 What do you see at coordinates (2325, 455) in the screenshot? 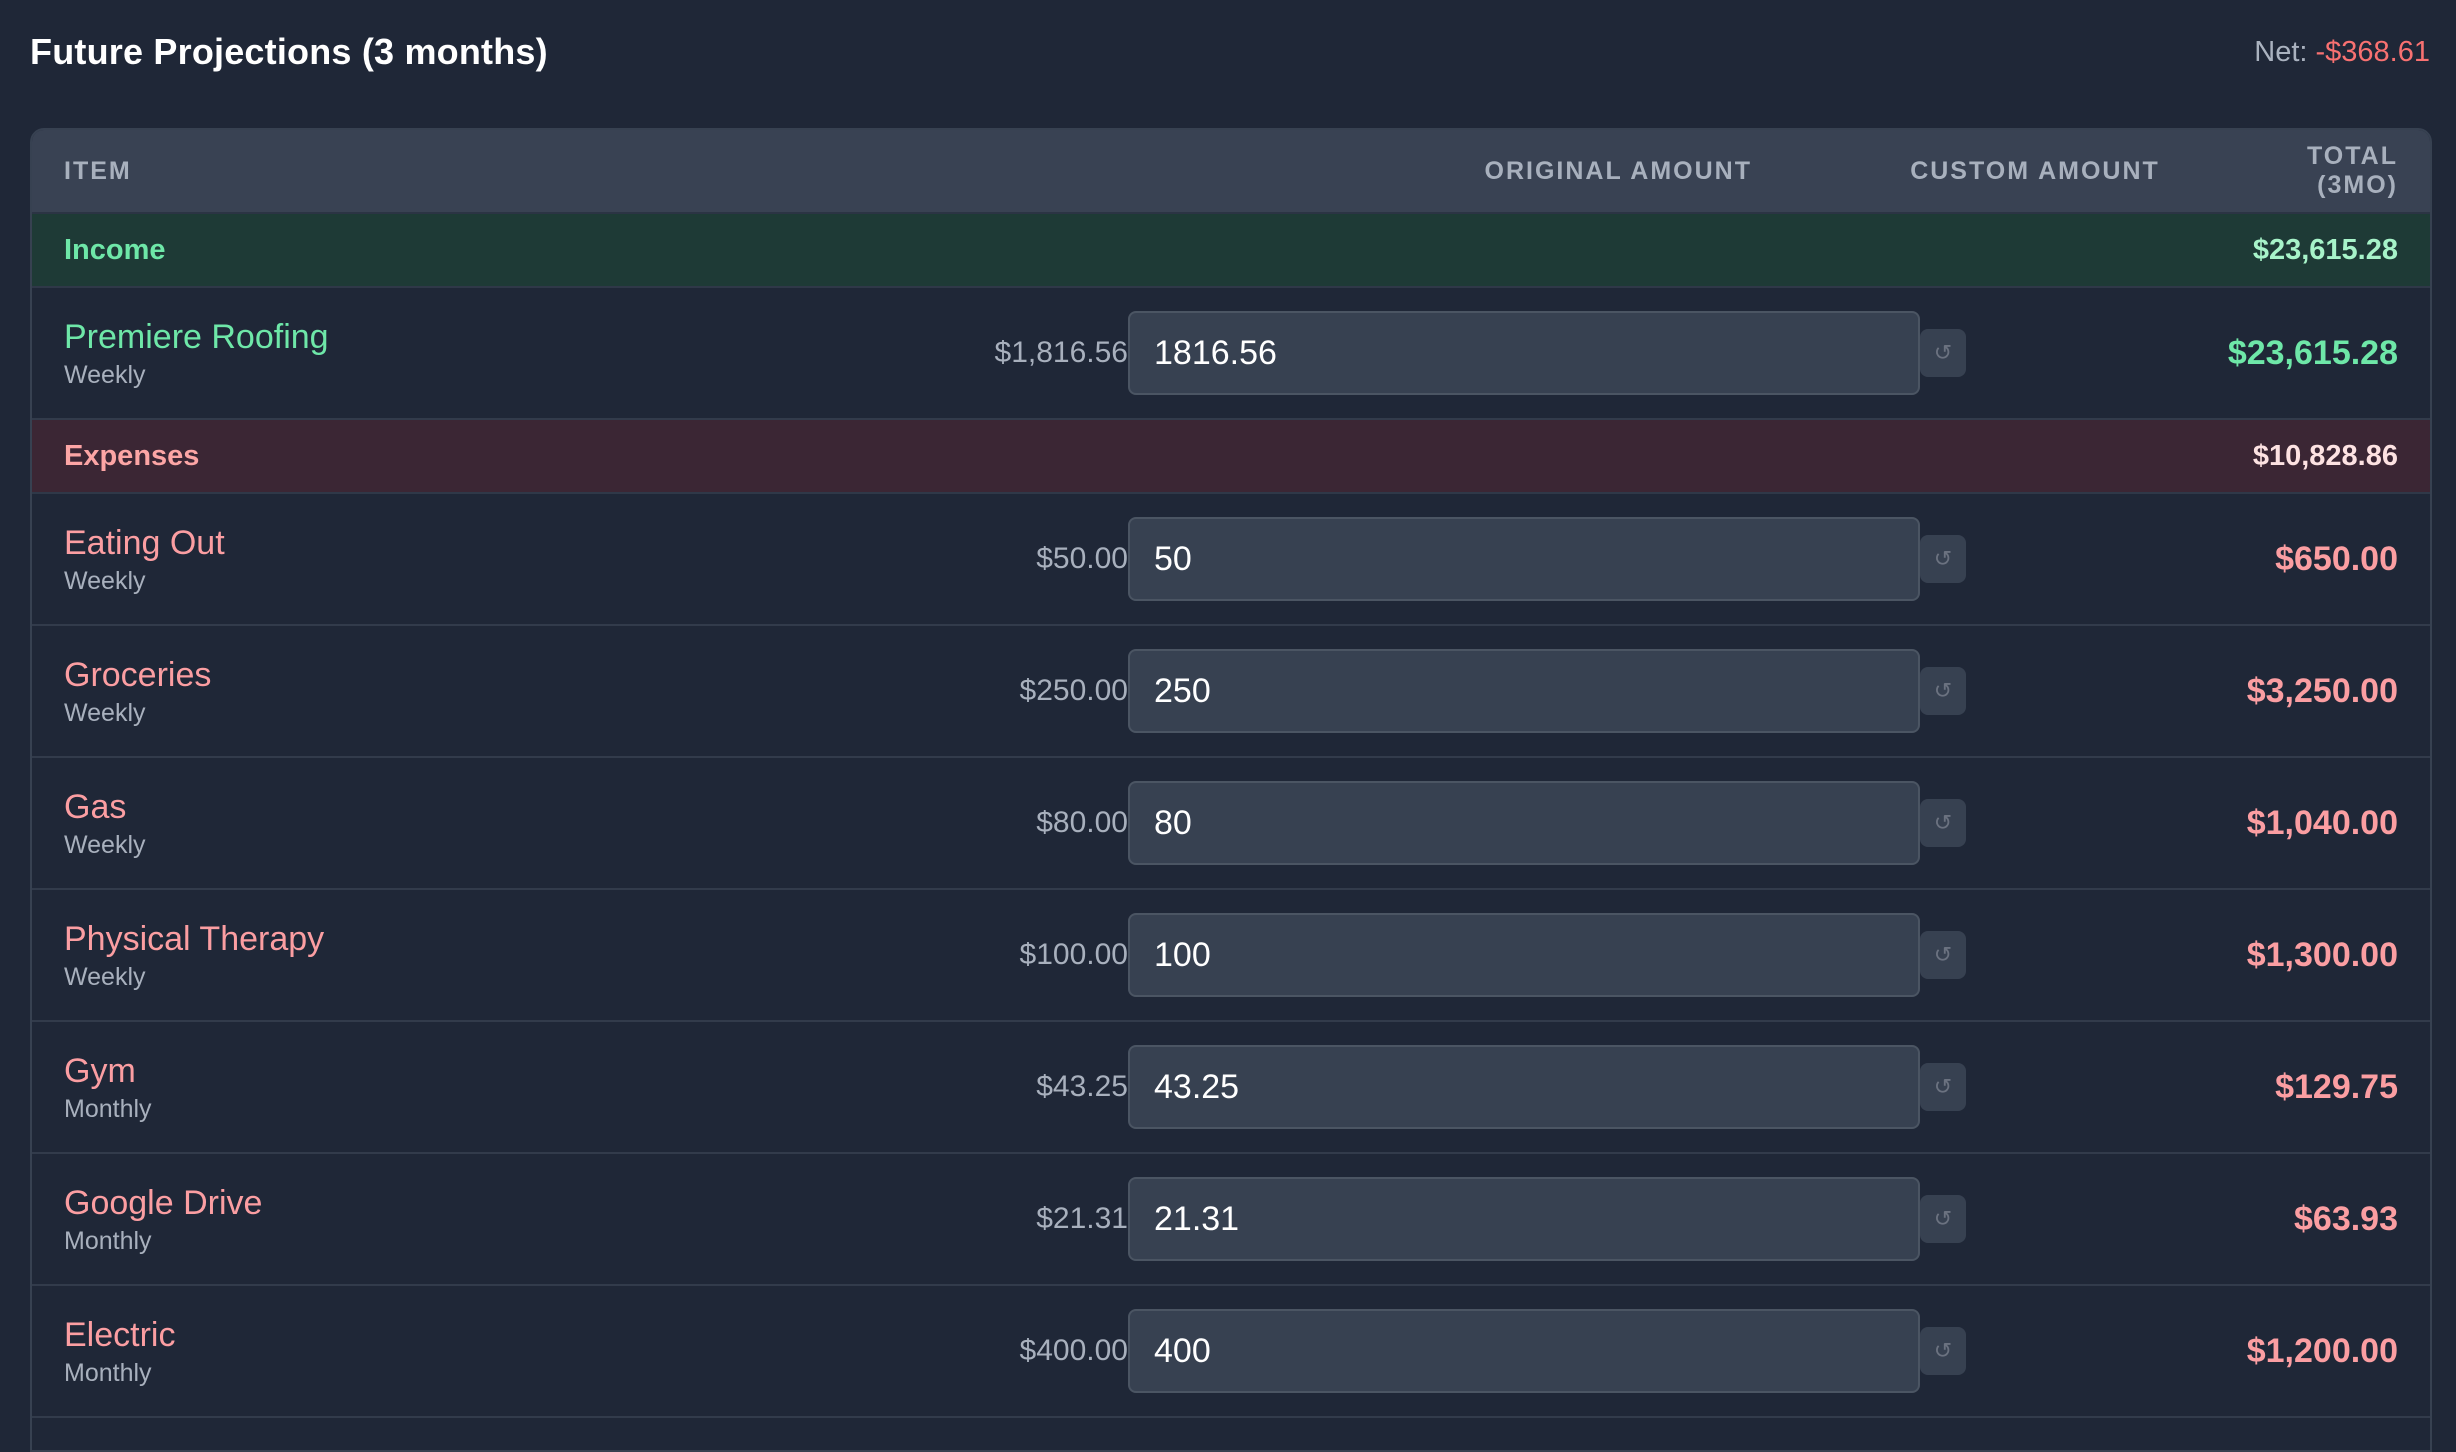
I see `expenses-section-total: $10,828.86` at bounding box center [2325, 455].